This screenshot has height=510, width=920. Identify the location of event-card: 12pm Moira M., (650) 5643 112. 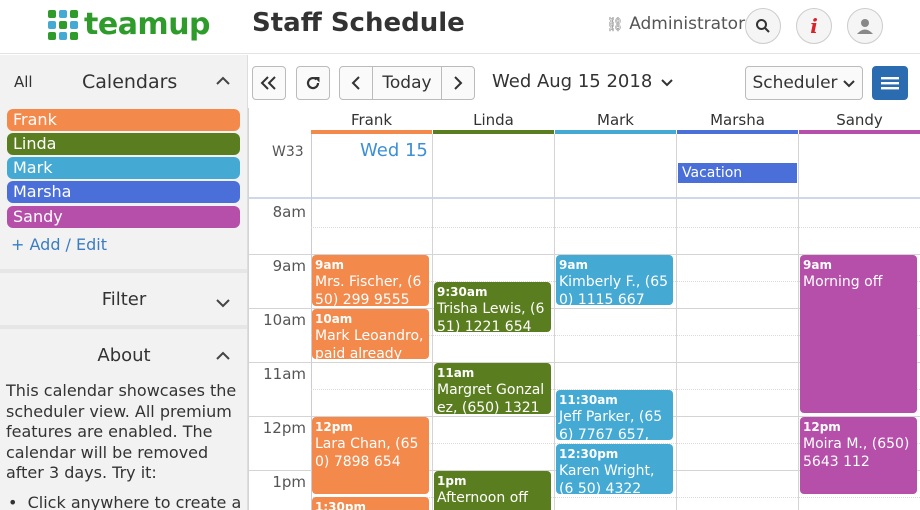
(858, 455).